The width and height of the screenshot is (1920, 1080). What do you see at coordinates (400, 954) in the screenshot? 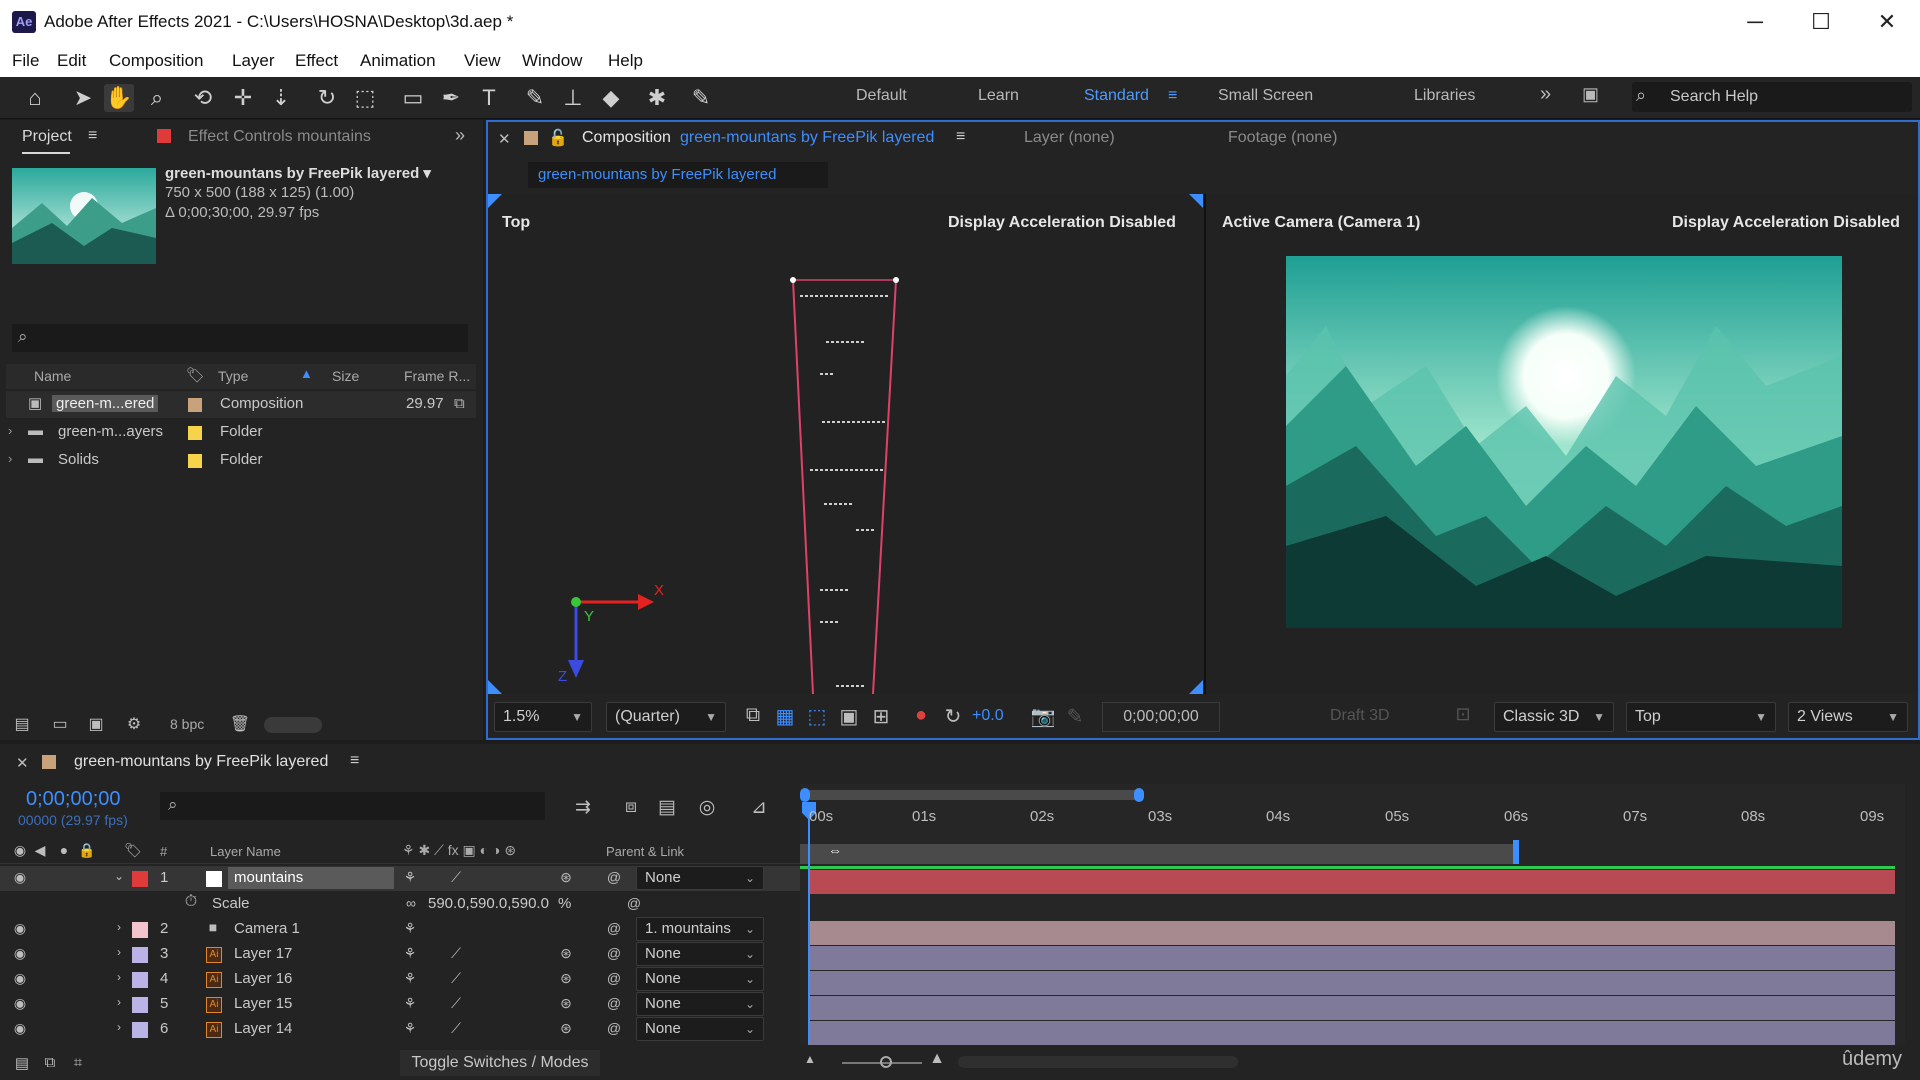
I see `layer-row: ◉ › 3 Ai Layer 17 ⚘ ⟋ ⊛ @ None ⌄` at bounding box center [400, 954].